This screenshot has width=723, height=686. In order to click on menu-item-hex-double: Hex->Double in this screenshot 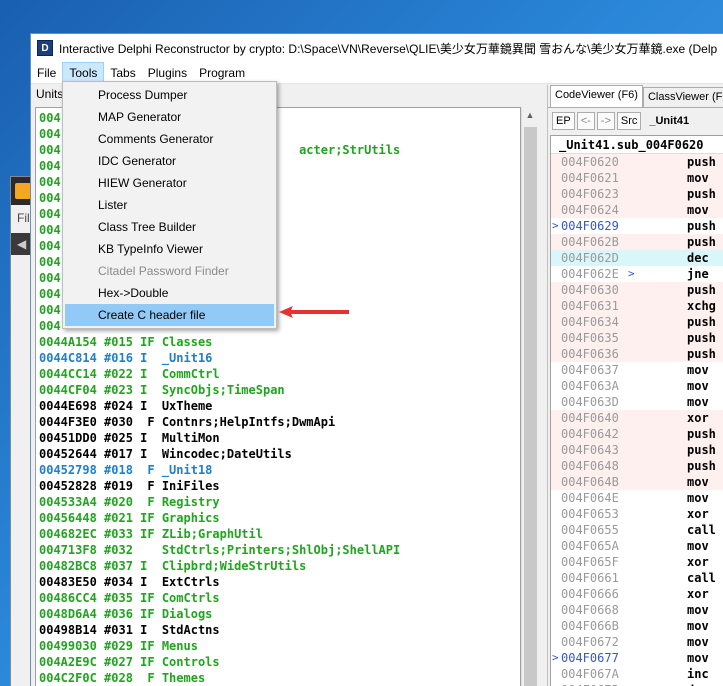, I will do `click(169, 293)`.